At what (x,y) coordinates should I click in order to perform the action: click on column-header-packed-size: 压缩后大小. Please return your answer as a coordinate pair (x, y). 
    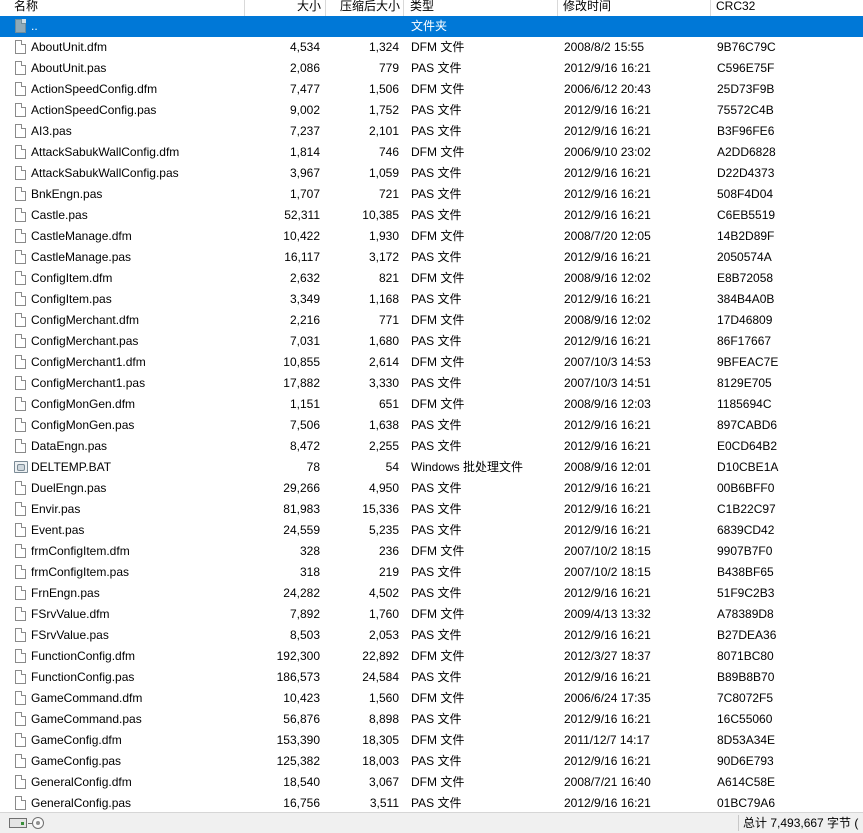
    Looking at the image, I should click on (363, 8).